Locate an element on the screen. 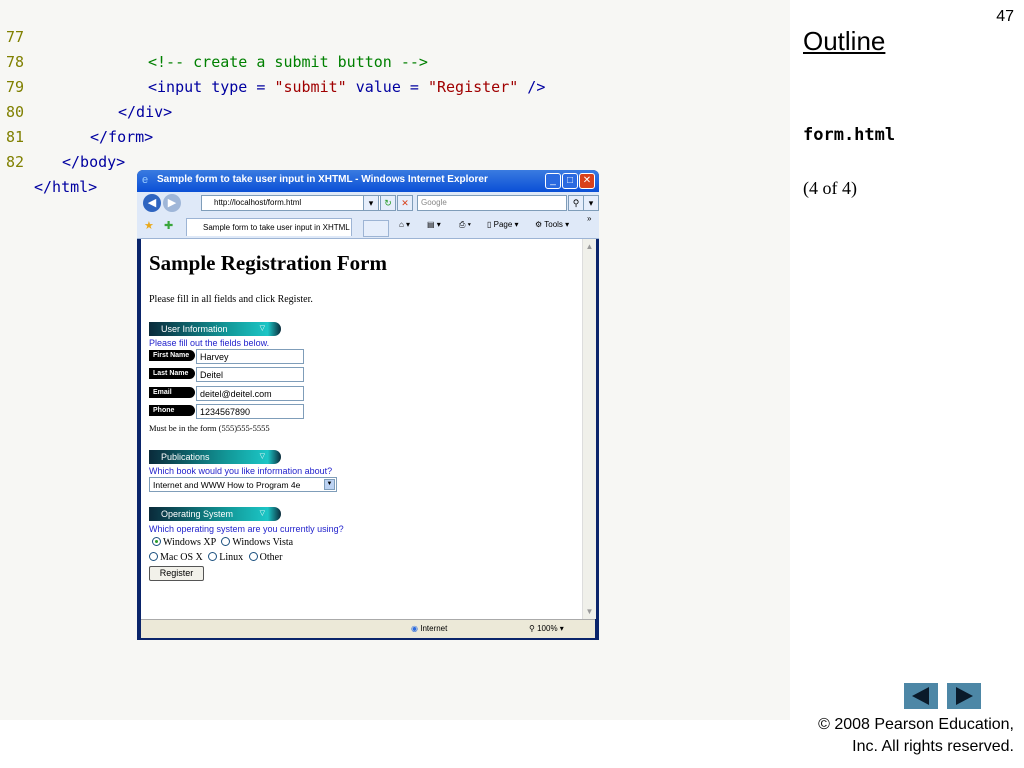 Image resolution: width=1024 pixels, height=768 pixels. new-tab-button is located at coordinates (376, 228).